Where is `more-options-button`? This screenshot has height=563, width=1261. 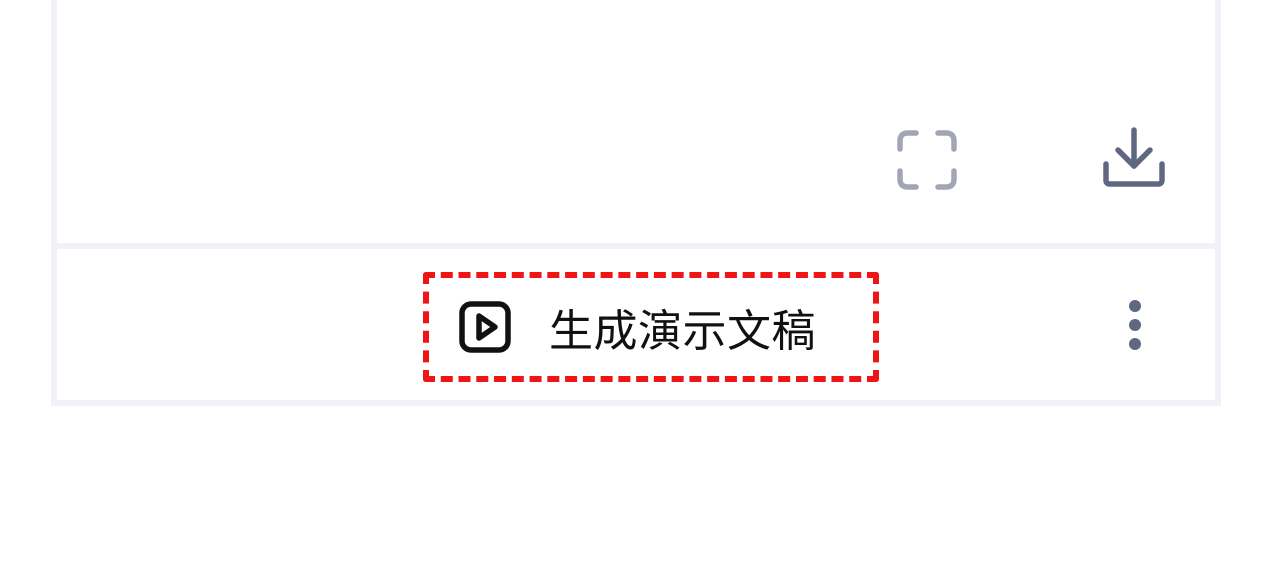
more-options-button is located at coordinates (1135, 325).